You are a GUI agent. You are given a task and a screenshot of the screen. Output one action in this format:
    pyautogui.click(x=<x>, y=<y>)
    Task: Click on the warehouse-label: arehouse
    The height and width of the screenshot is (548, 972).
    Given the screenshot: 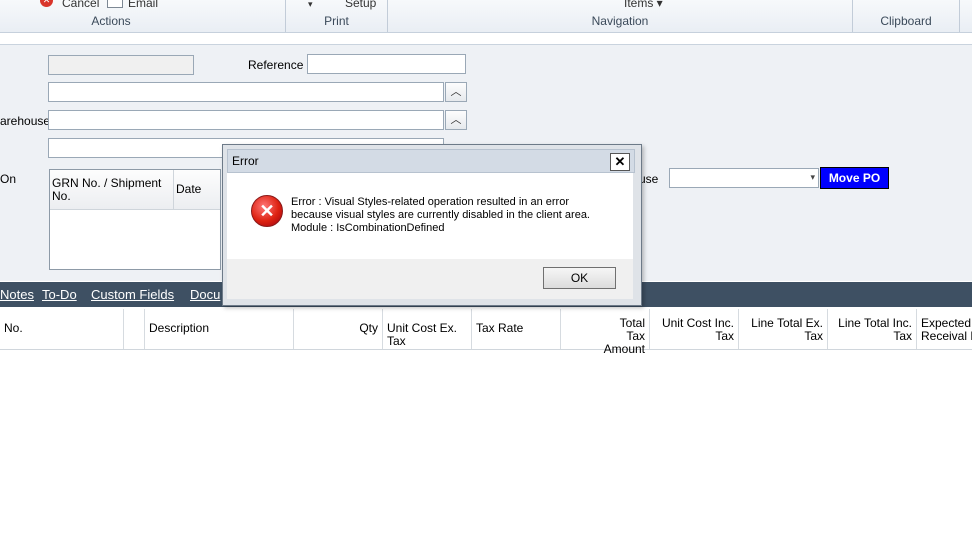 What is the action you would take?
    pyautogui.click(x=25, y=121)
    